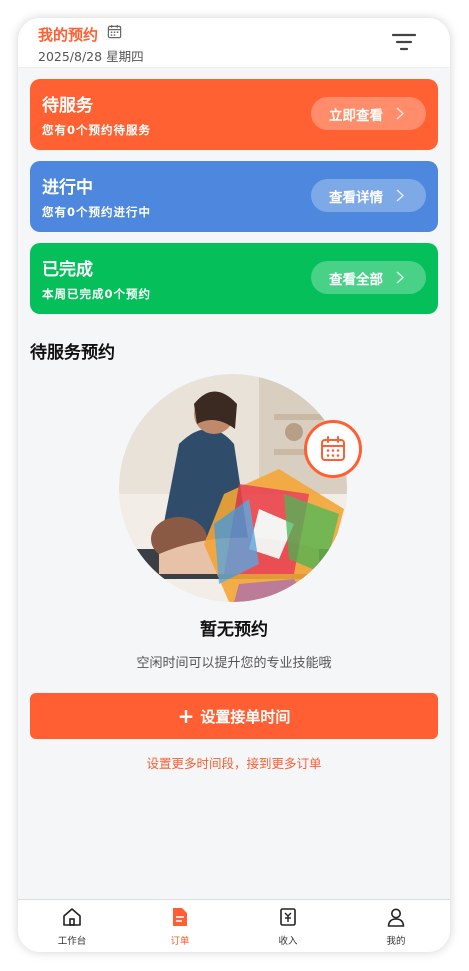 This screenshot has height=971, width=469. I want to click on card-subtitle: 本周已完成0个预约, so click(97, 294).